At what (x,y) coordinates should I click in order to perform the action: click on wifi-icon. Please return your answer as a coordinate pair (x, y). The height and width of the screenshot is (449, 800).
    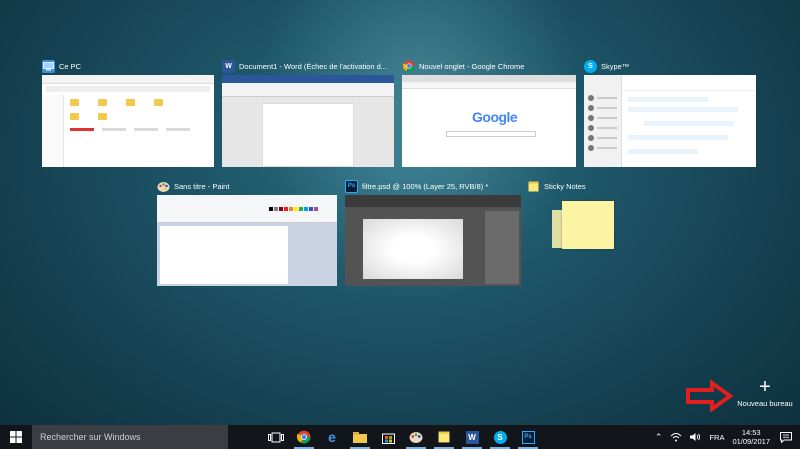
    Looking at the image, I should click on (676, 437).